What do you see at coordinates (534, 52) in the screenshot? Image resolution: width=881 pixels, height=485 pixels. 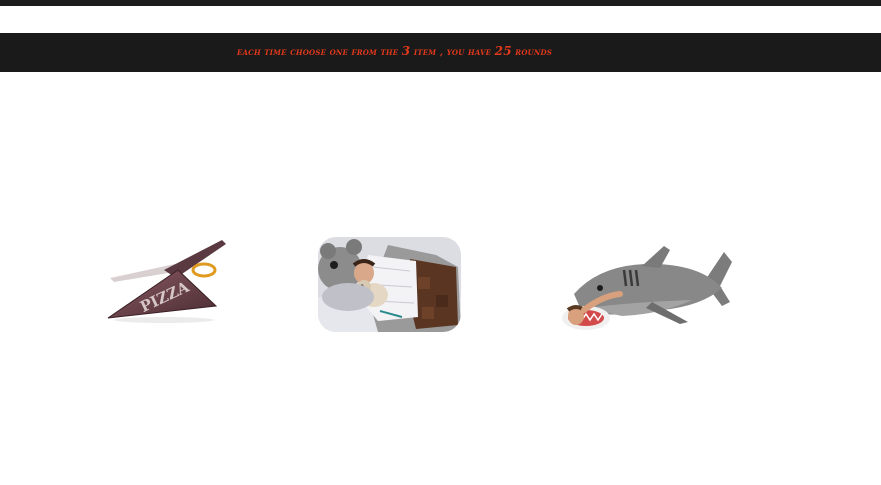 I see `instruction-suffix: rounds` at bounding box center [534, 52].